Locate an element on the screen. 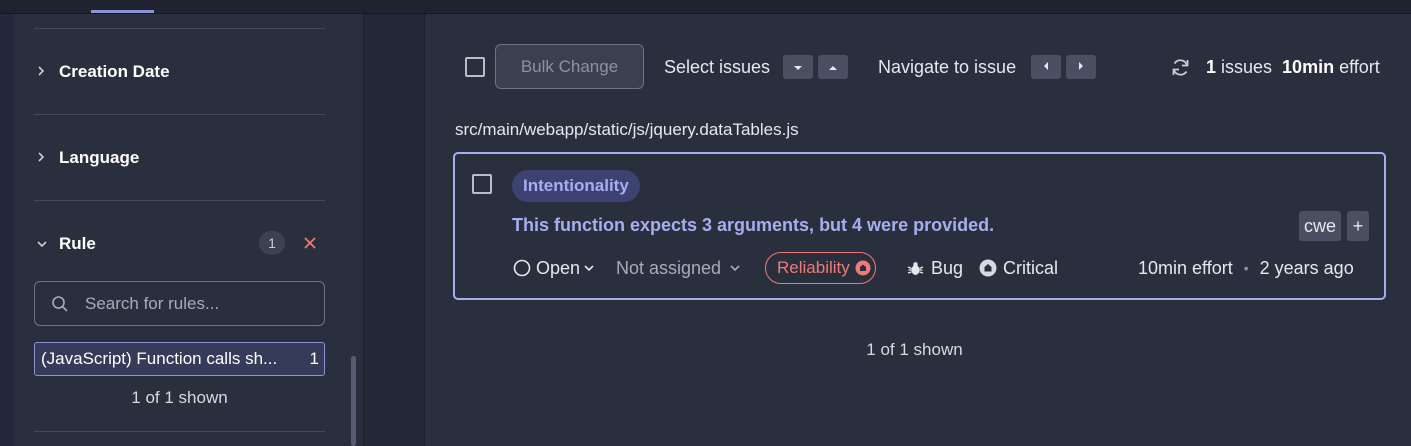 The image size is (1411, 446). navigate-next-key is located at coordinates (1081, 67).